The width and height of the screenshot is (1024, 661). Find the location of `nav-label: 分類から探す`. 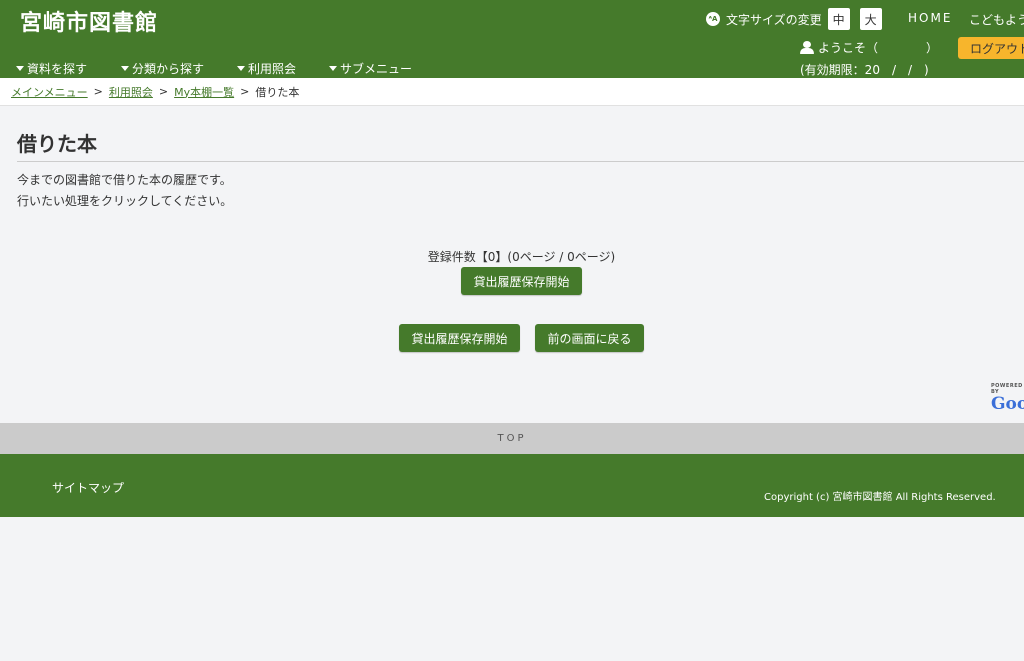

nav-label: 分類から探す is located at coordinates (168, 68).